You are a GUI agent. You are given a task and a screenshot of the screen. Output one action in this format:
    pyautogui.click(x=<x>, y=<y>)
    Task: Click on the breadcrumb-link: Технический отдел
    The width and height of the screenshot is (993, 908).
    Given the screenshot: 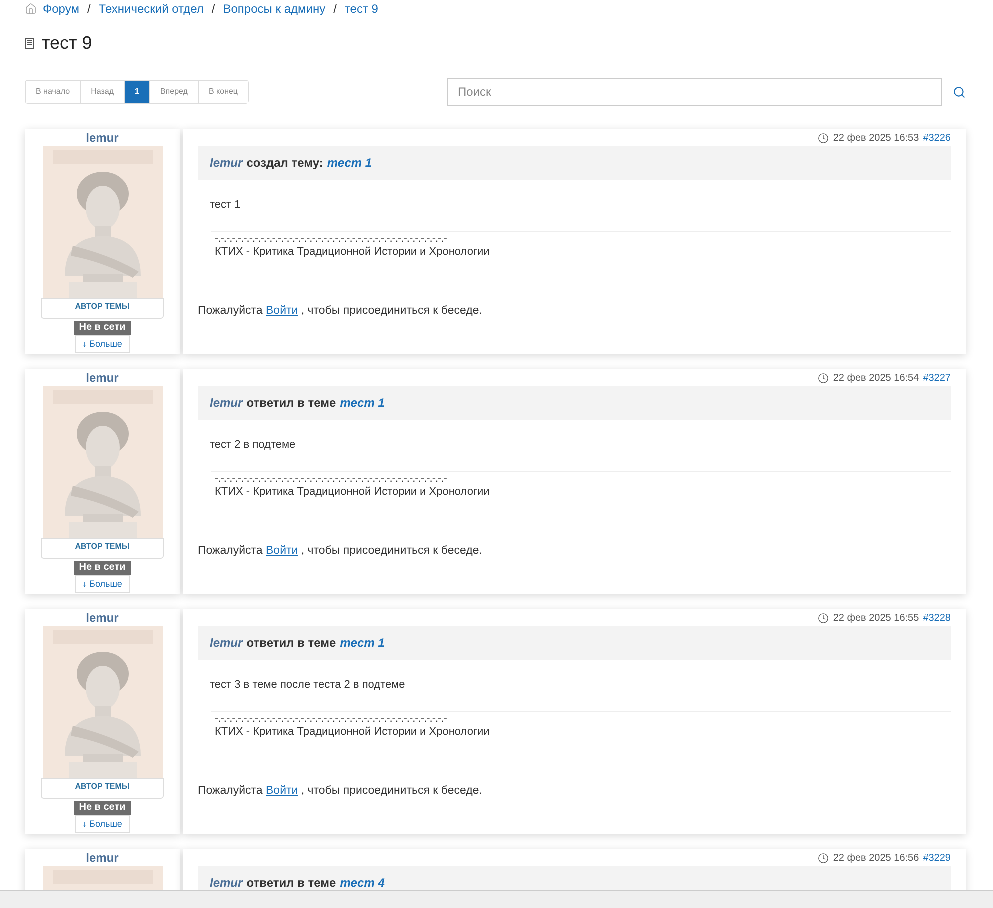 What is the action you would take?
    pyautogui.click(x=151, y=9)
    